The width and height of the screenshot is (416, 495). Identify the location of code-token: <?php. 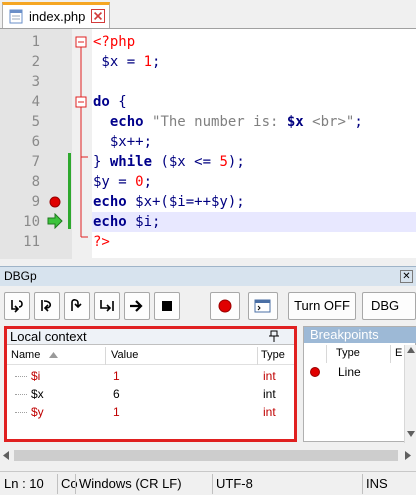
(114, 42).